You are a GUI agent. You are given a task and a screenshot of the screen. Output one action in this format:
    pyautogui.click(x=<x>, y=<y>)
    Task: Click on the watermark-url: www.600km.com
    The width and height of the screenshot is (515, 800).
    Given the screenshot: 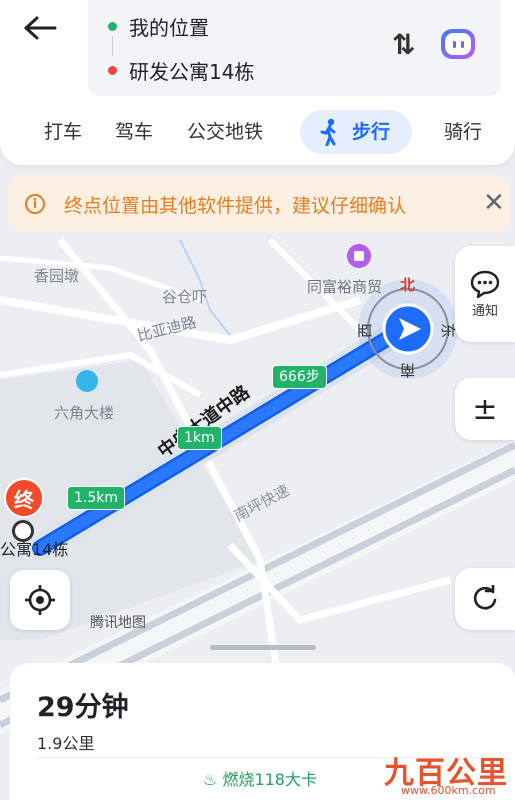 What is the action you would take?
    pyautogui.click(x=448, y=790)
    